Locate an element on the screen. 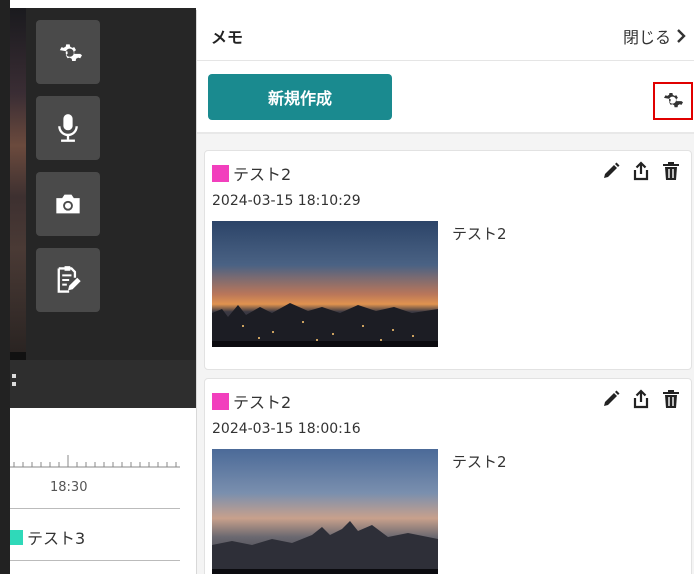 The width and height of the screenshot is (694, 574). timeline-tick-label: 18:30 is located at coordinates (69, 487).